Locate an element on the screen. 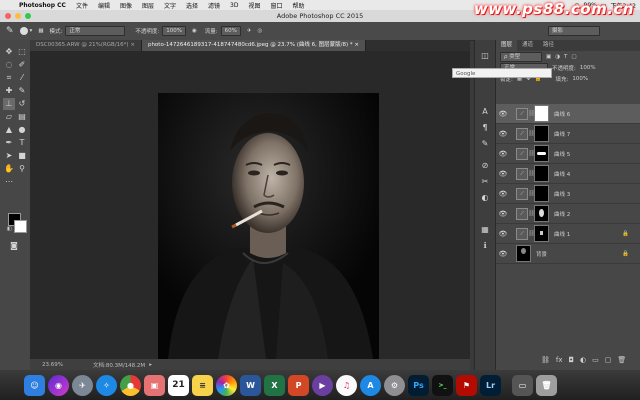  itunes-icon: ♫ is located at coordinates (346, 385).